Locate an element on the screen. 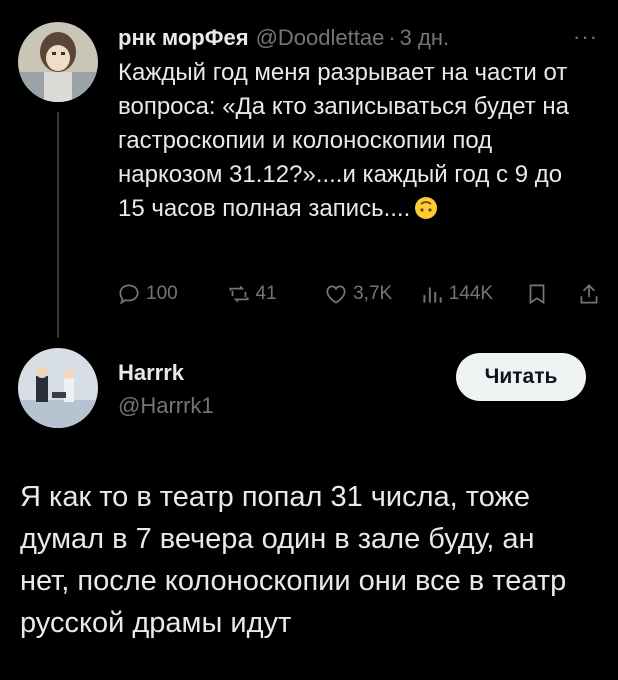 Image resolution: width=618 pixels, height=680 pixels. action-bar: 100 41 3,7K 144K is located at coordinates (359, 294).